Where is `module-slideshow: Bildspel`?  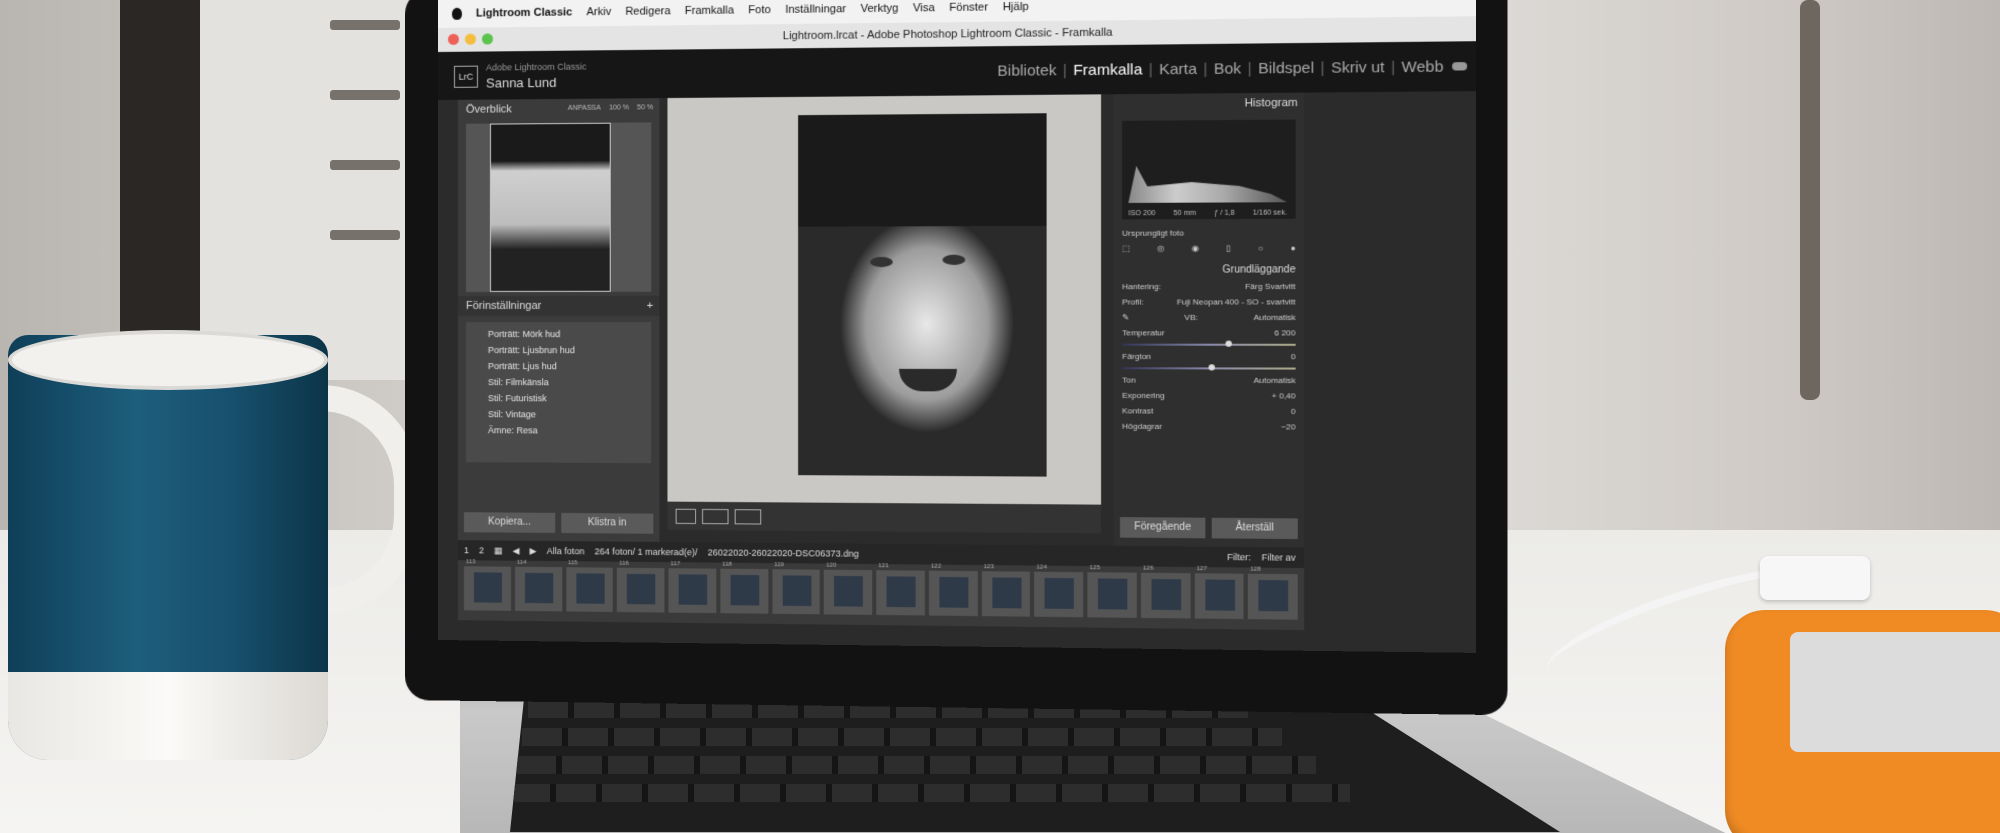
module-slideshow: Bildspel is located at coordinates (1286, 68).